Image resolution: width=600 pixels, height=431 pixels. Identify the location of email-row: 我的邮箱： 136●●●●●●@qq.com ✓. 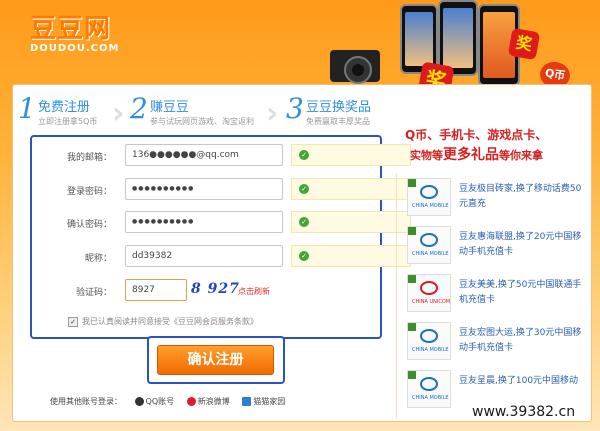
(221, 156).